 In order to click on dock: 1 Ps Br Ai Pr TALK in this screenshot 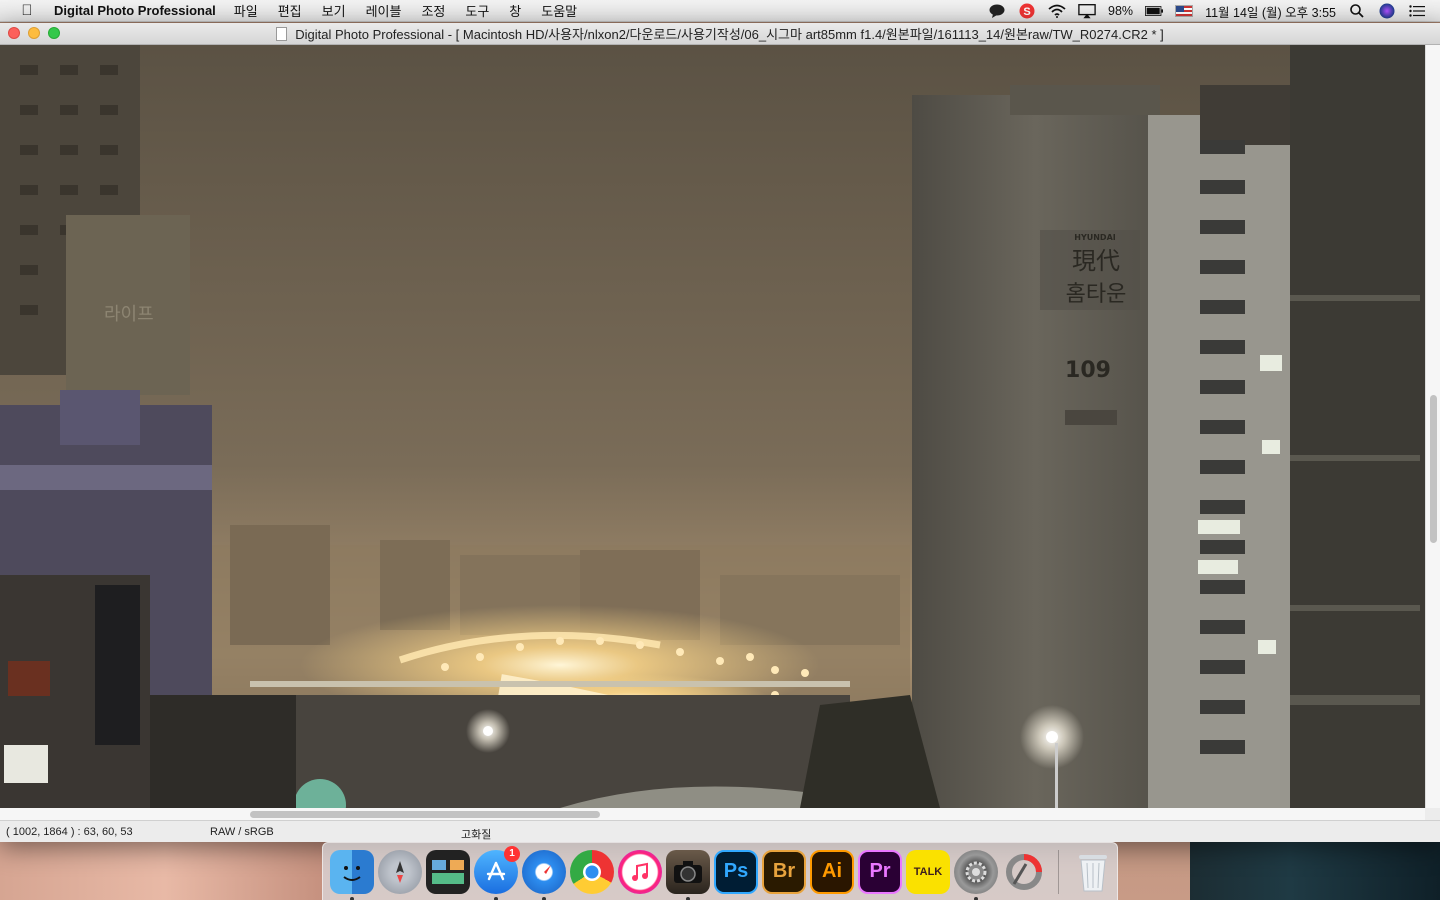, I will do `click(720, 871)`.